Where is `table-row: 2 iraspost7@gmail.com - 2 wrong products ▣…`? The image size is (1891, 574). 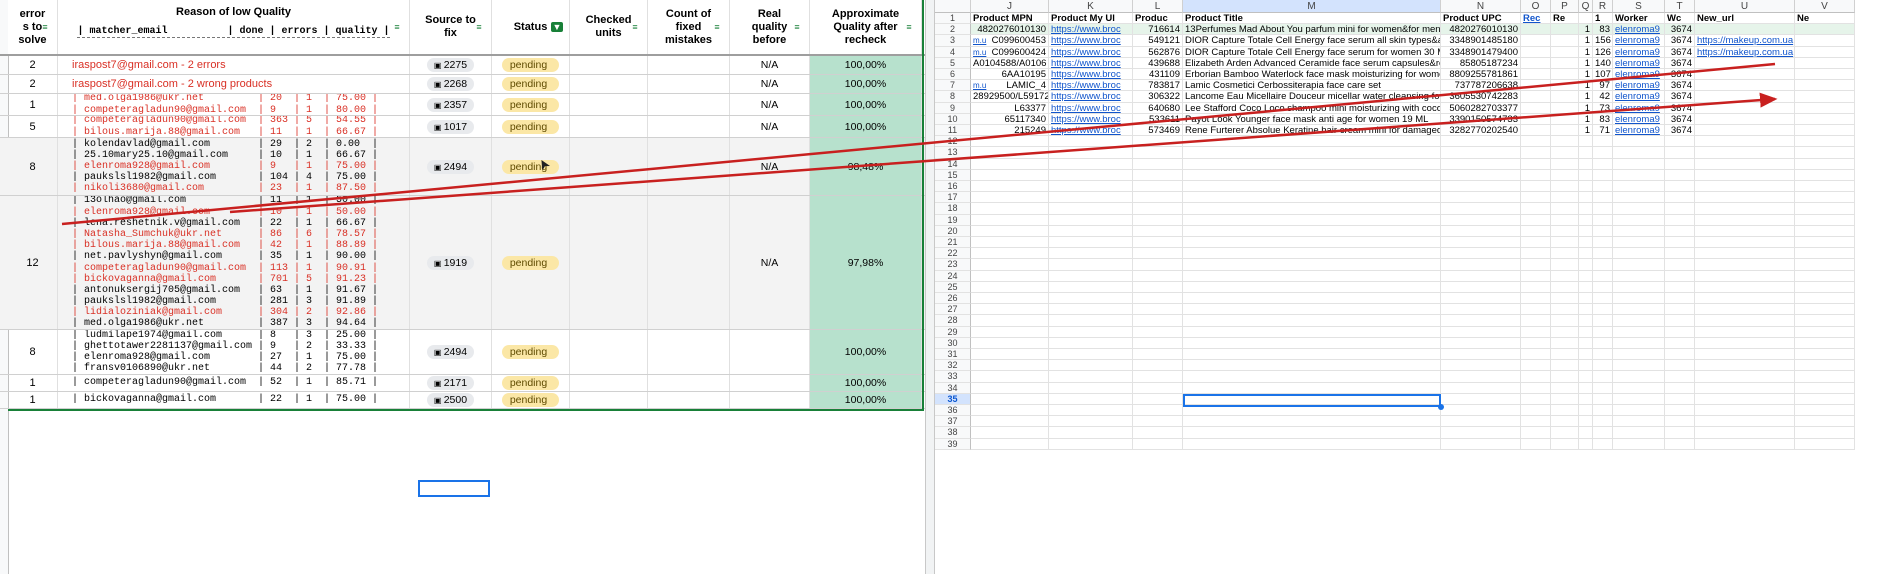
table-row: 2 iraspost7@gmail.com - 2 wrong products ▣… is located at coordinates (462, 84).